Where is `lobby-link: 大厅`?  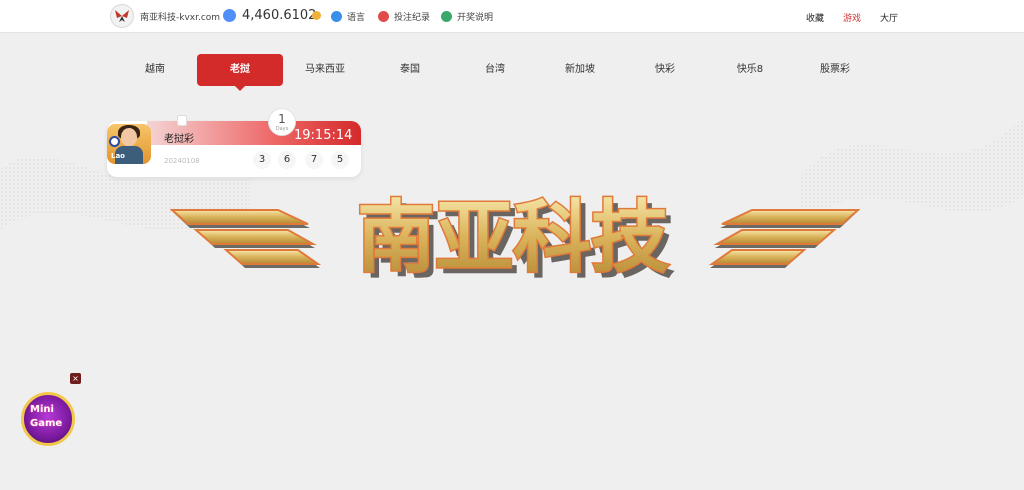
lobby-link: 大厅 is located at coordinates (889, 17).